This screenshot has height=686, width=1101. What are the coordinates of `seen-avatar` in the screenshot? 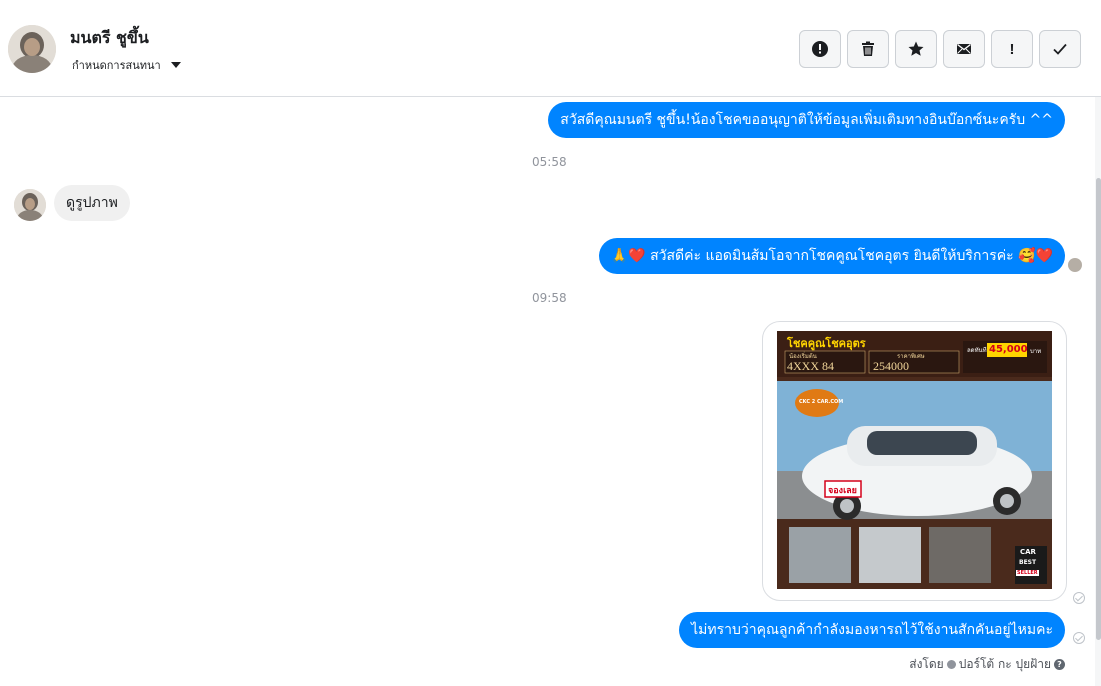 It's located at (1075, 265).